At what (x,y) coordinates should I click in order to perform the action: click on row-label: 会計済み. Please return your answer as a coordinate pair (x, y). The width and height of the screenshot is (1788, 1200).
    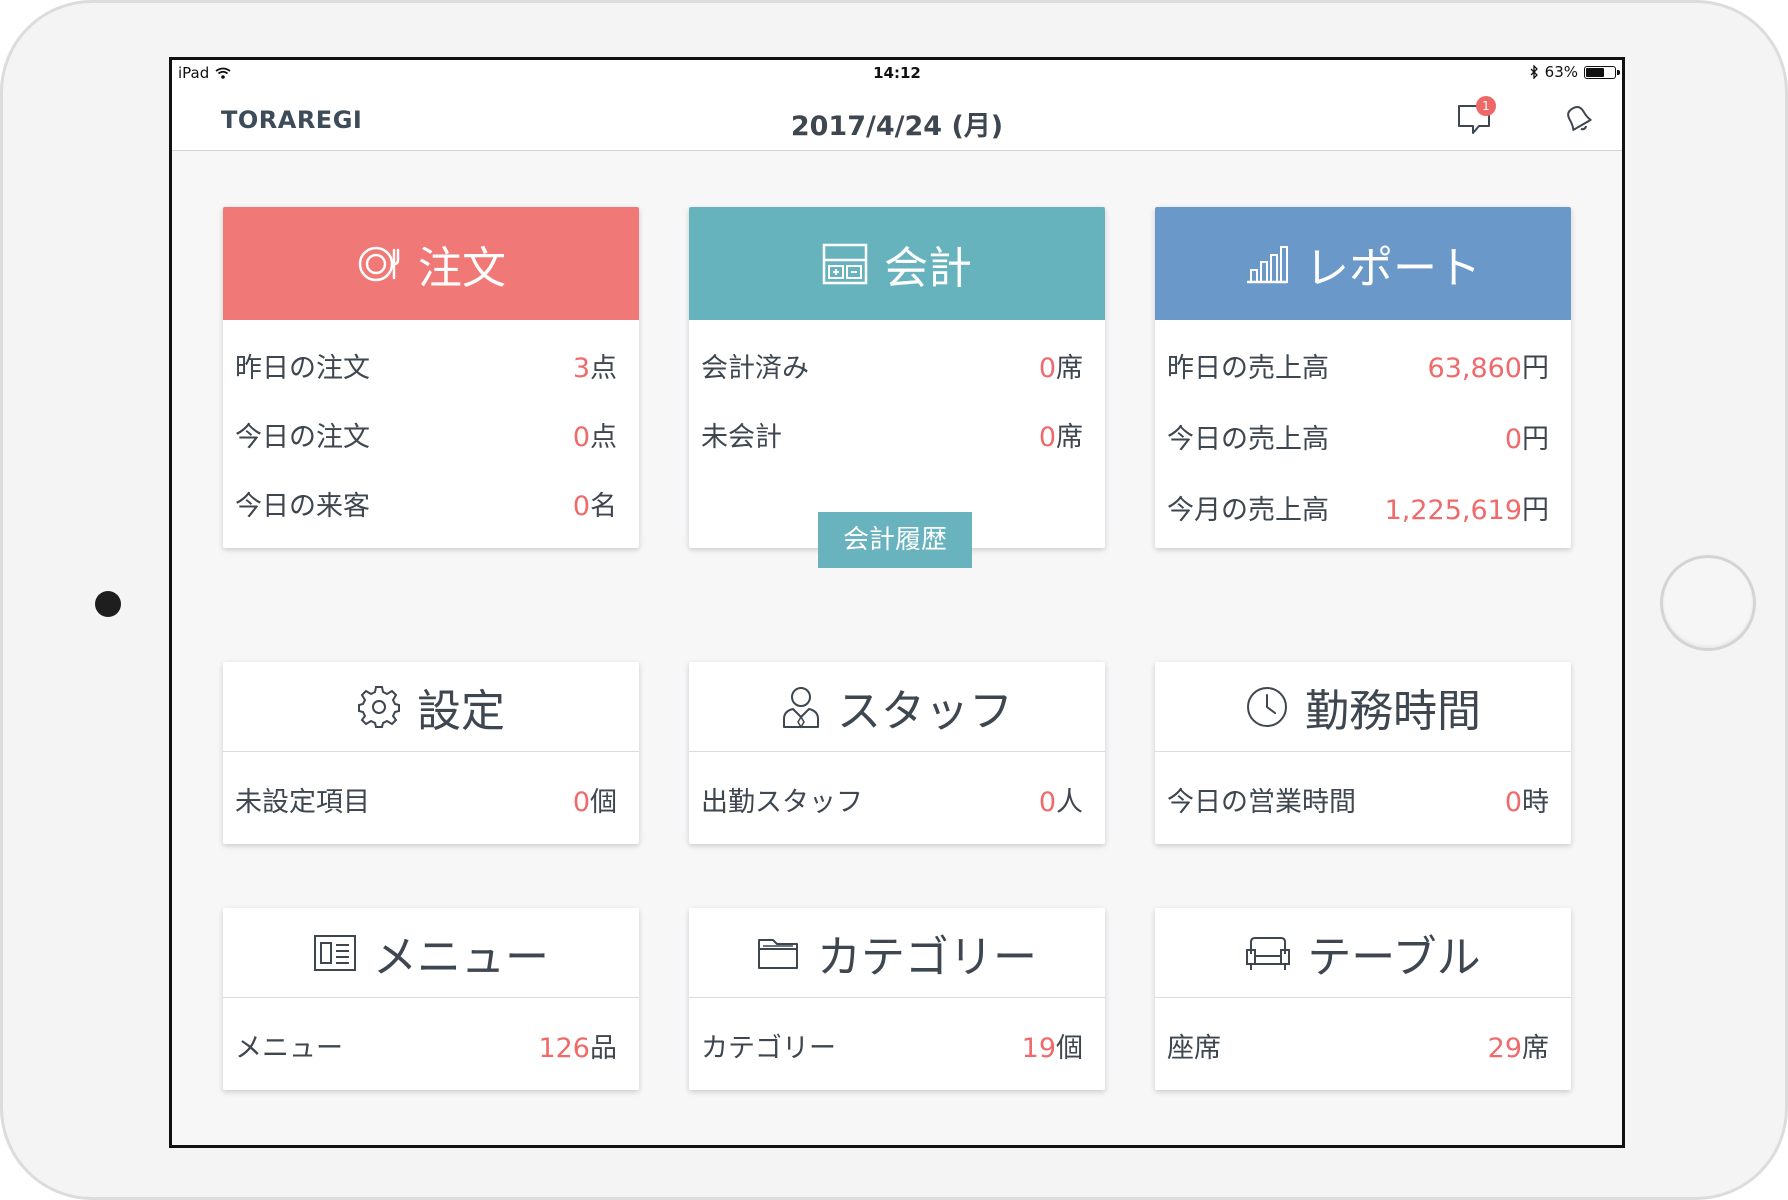
    Looking at the image, I should click on (755, 368).